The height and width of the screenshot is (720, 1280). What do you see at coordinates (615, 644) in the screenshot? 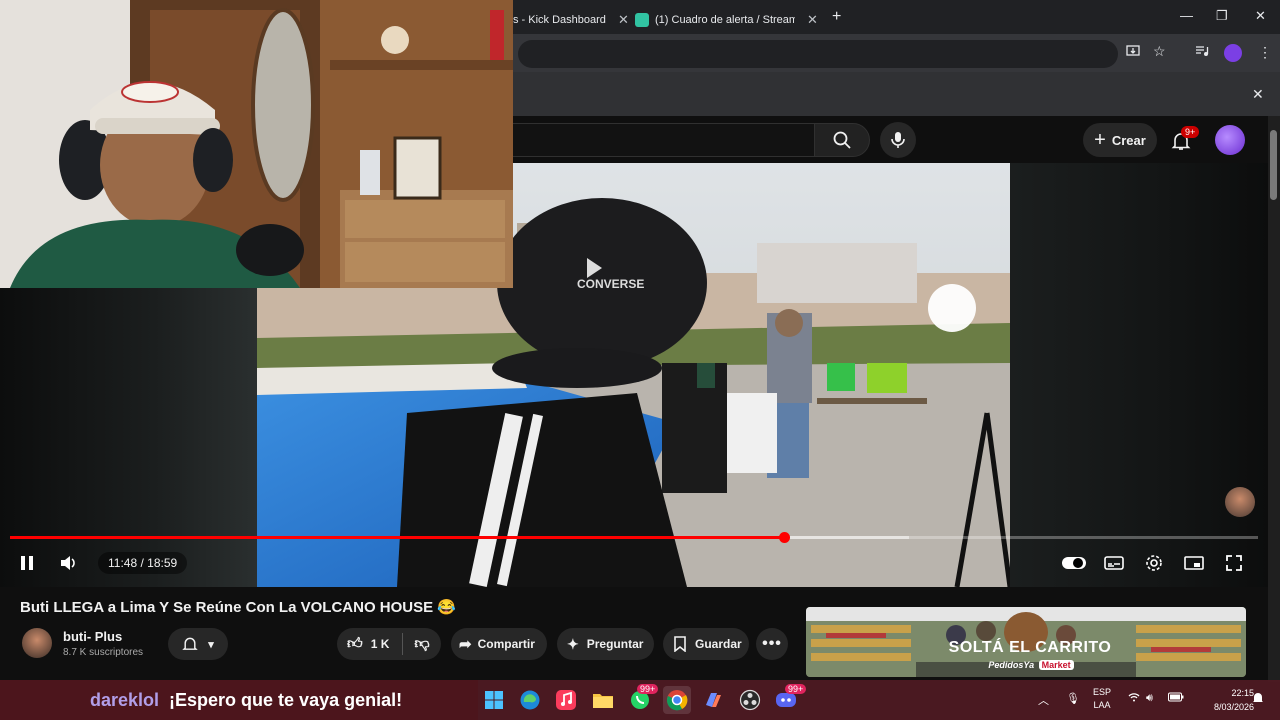
I see `ask-label: Preguntar` at bounding box center [615, 644].